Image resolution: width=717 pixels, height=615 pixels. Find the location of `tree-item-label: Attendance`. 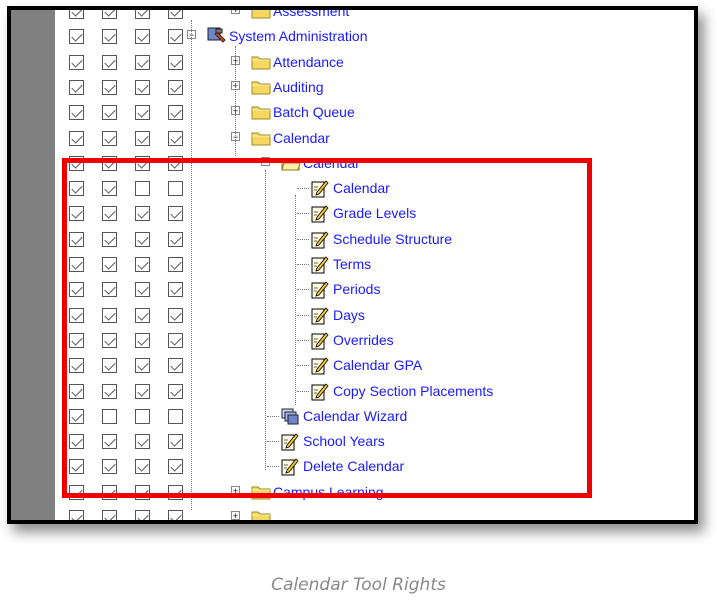

tree-item-label: Attendance is located at coordinates (308, 62).